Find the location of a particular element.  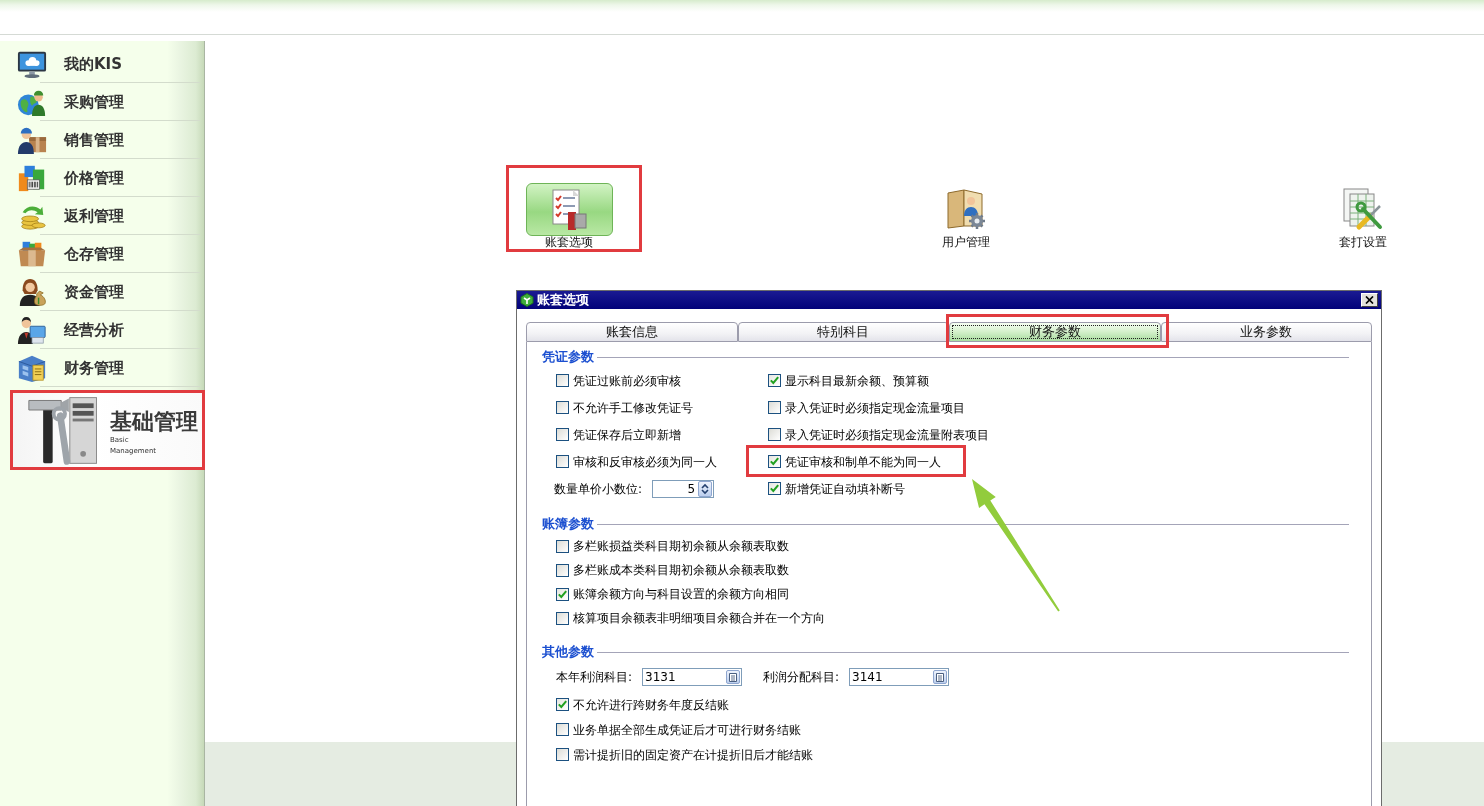

module-button: 用户管理 is located at coordinates (966, 216).